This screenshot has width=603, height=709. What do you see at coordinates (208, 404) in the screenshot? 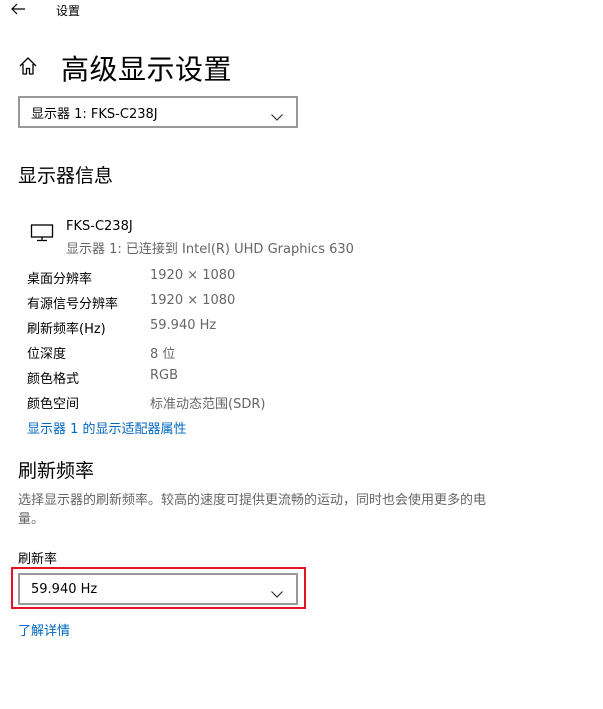
I see `info-value-color-space: 标准动态范围(SDR)` at bounding box center [208, 404].